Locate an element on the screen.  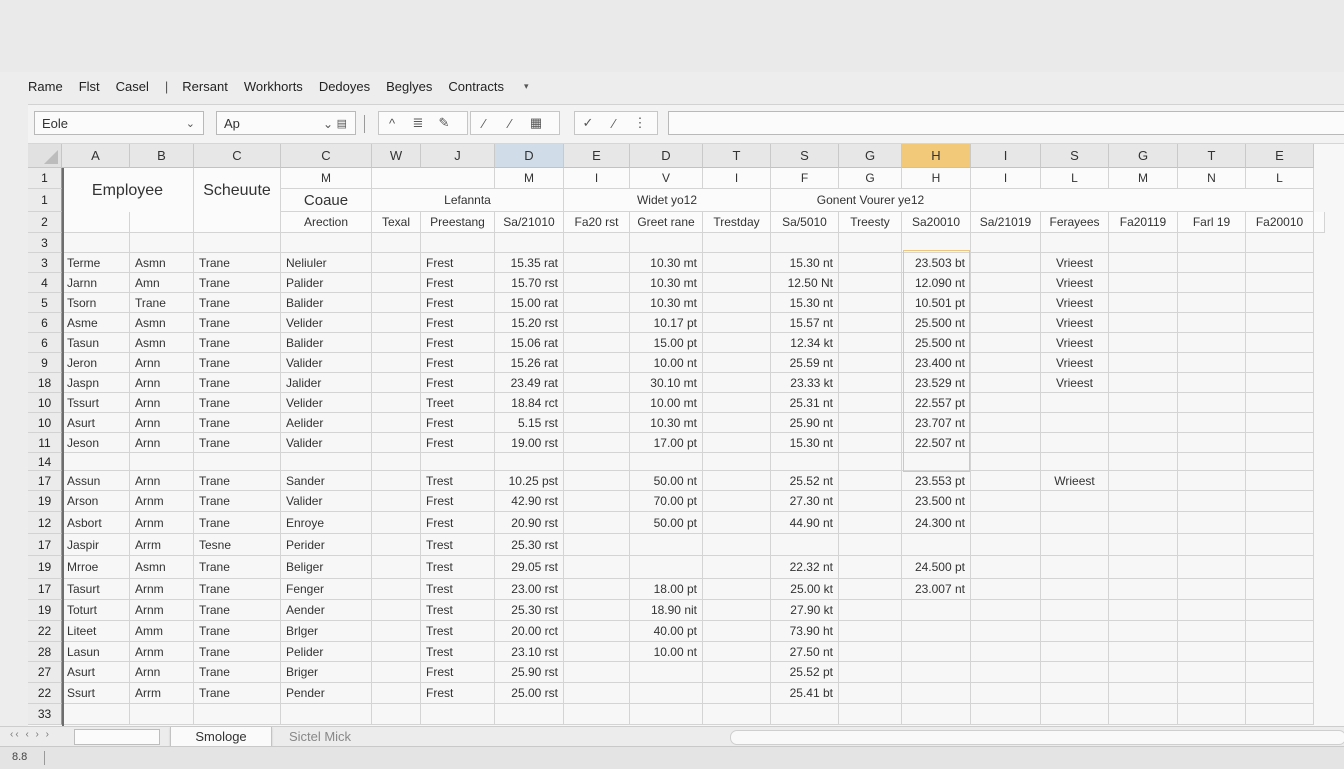
grid-icon: ▦ is located at coordinates (536, 123).